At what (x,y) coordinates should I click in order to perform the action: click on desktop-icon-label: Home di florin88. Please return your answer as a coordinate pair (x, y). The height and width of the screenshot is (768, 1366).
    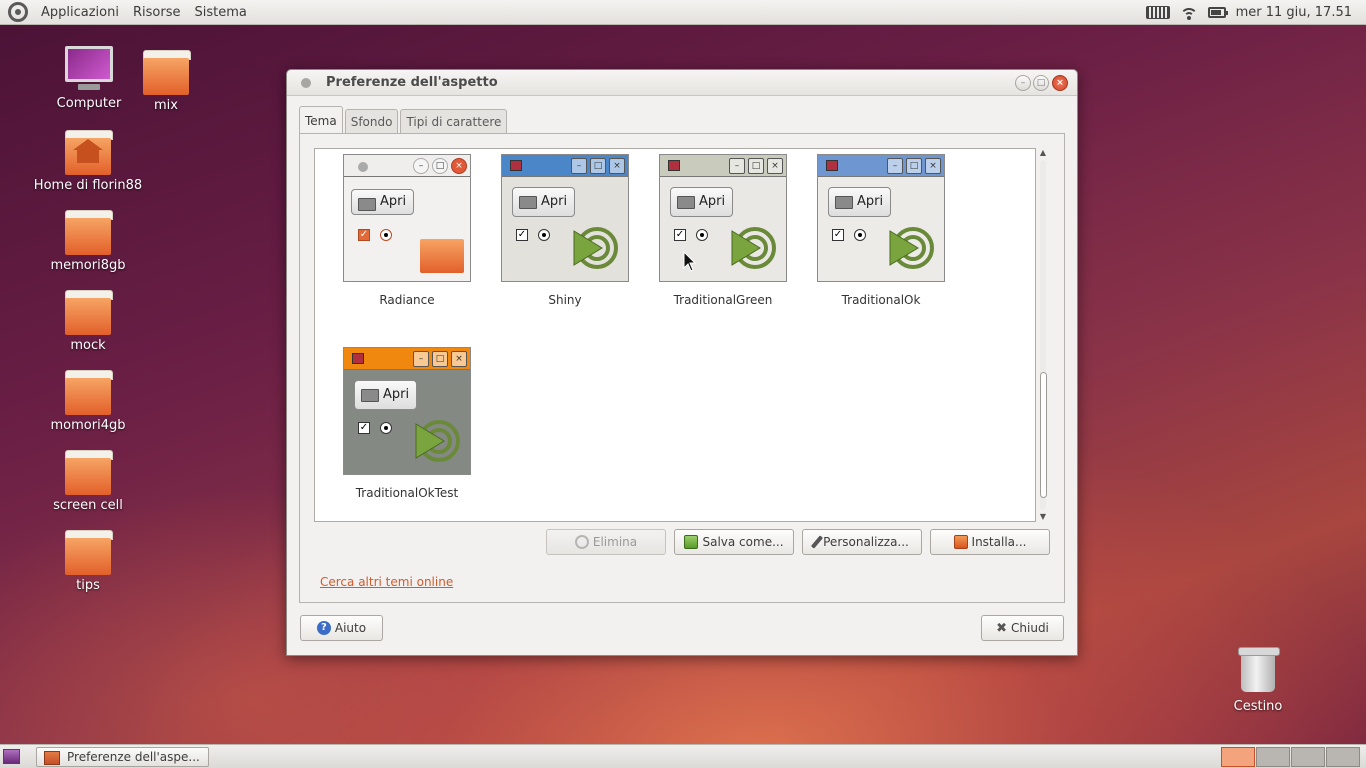
    Looking at the image, I should click on (88, 185).